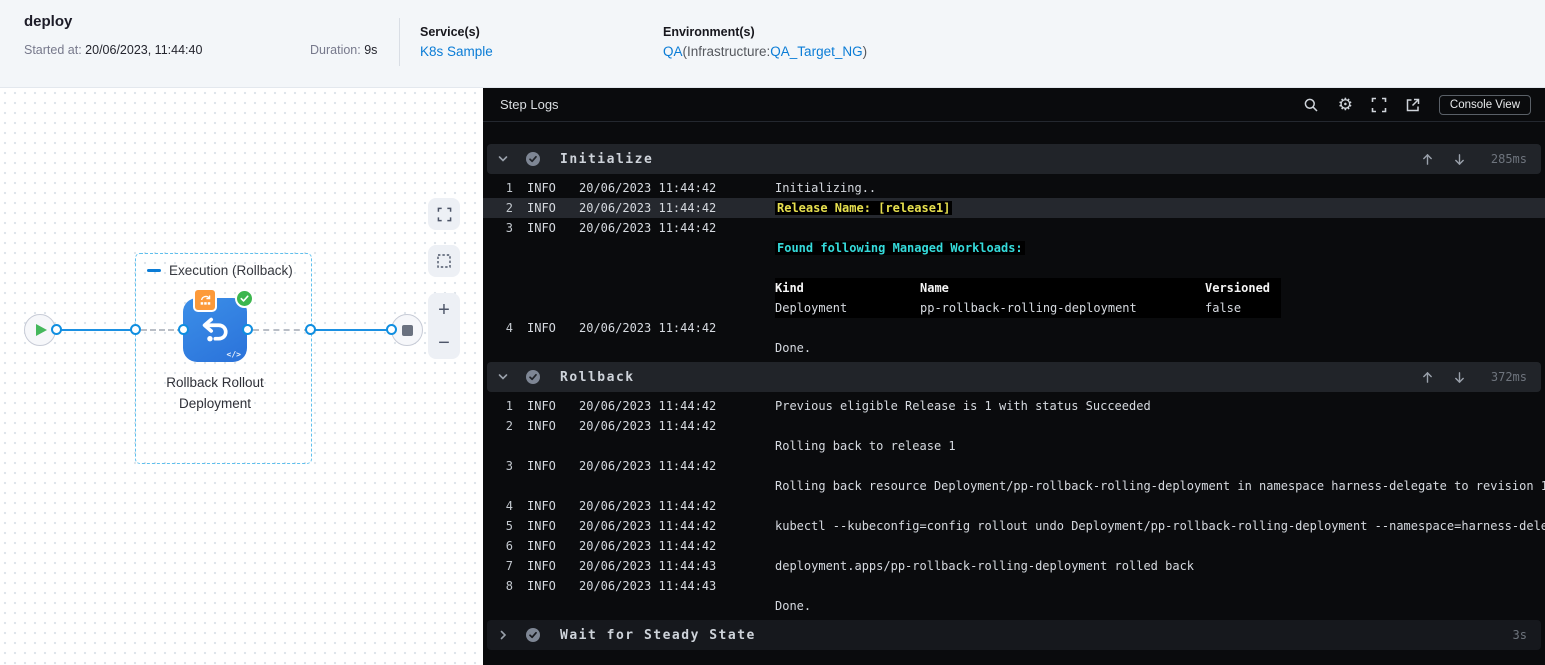 The height and width of the screenshot is (665, 1545). I want to click on line-number: 7, so click(509, 566).